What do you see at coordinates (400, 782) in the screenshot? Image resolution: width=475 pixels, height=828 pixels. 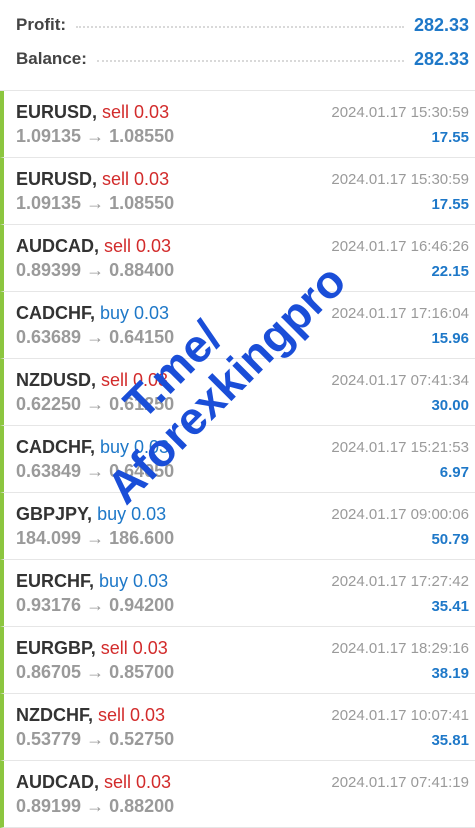 I see `trade-time: 2024.01.17 07:41:19` at bounding box center [400, 782].